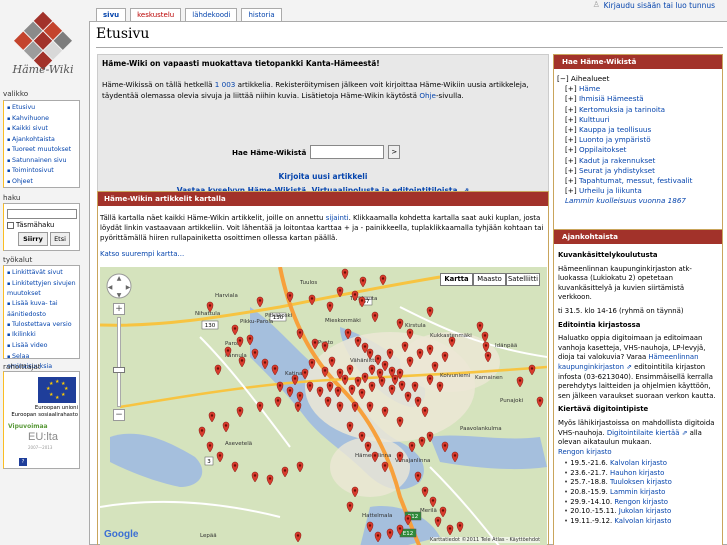 Image resolution: width=727 pixels, height=545 pixels. Describe the element at coordinates (625, 200) in the screenshot. I see `featured-link: Lammin kuolleisuus vuonna 1867` at that location.